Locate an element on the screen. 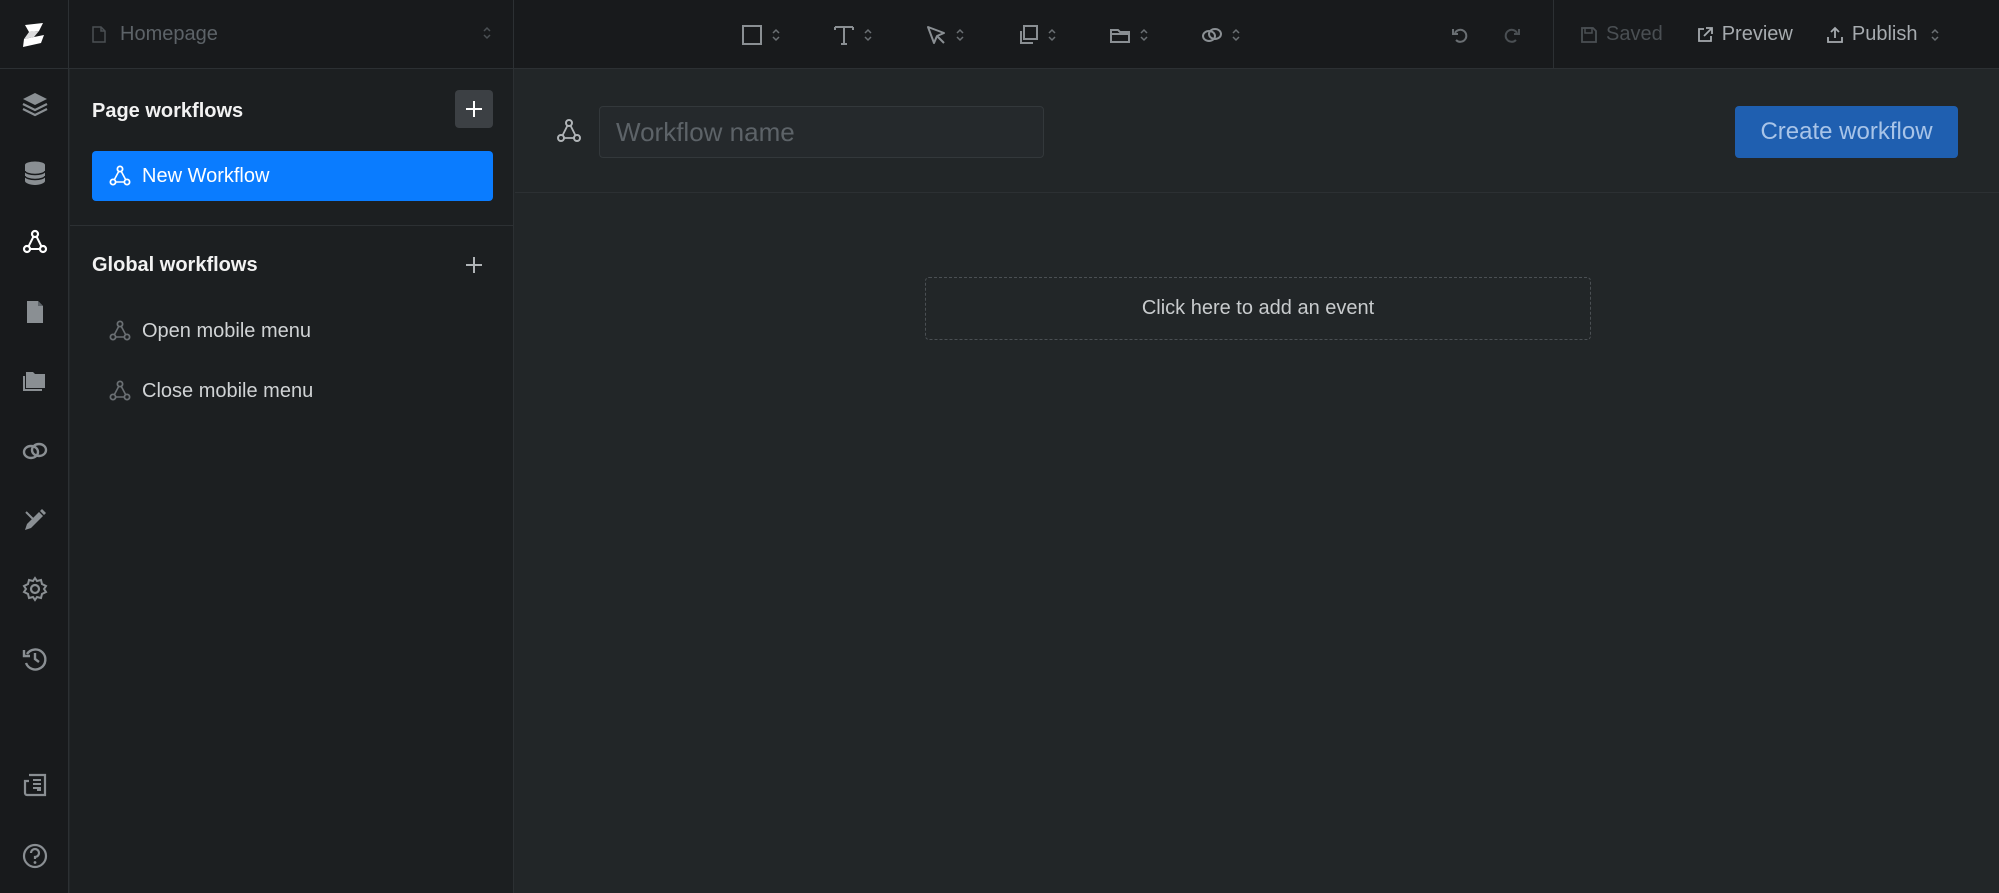 The height and width of the screenshot is (893, 1999). external-link-icon is located at coordinates (1705, 34).